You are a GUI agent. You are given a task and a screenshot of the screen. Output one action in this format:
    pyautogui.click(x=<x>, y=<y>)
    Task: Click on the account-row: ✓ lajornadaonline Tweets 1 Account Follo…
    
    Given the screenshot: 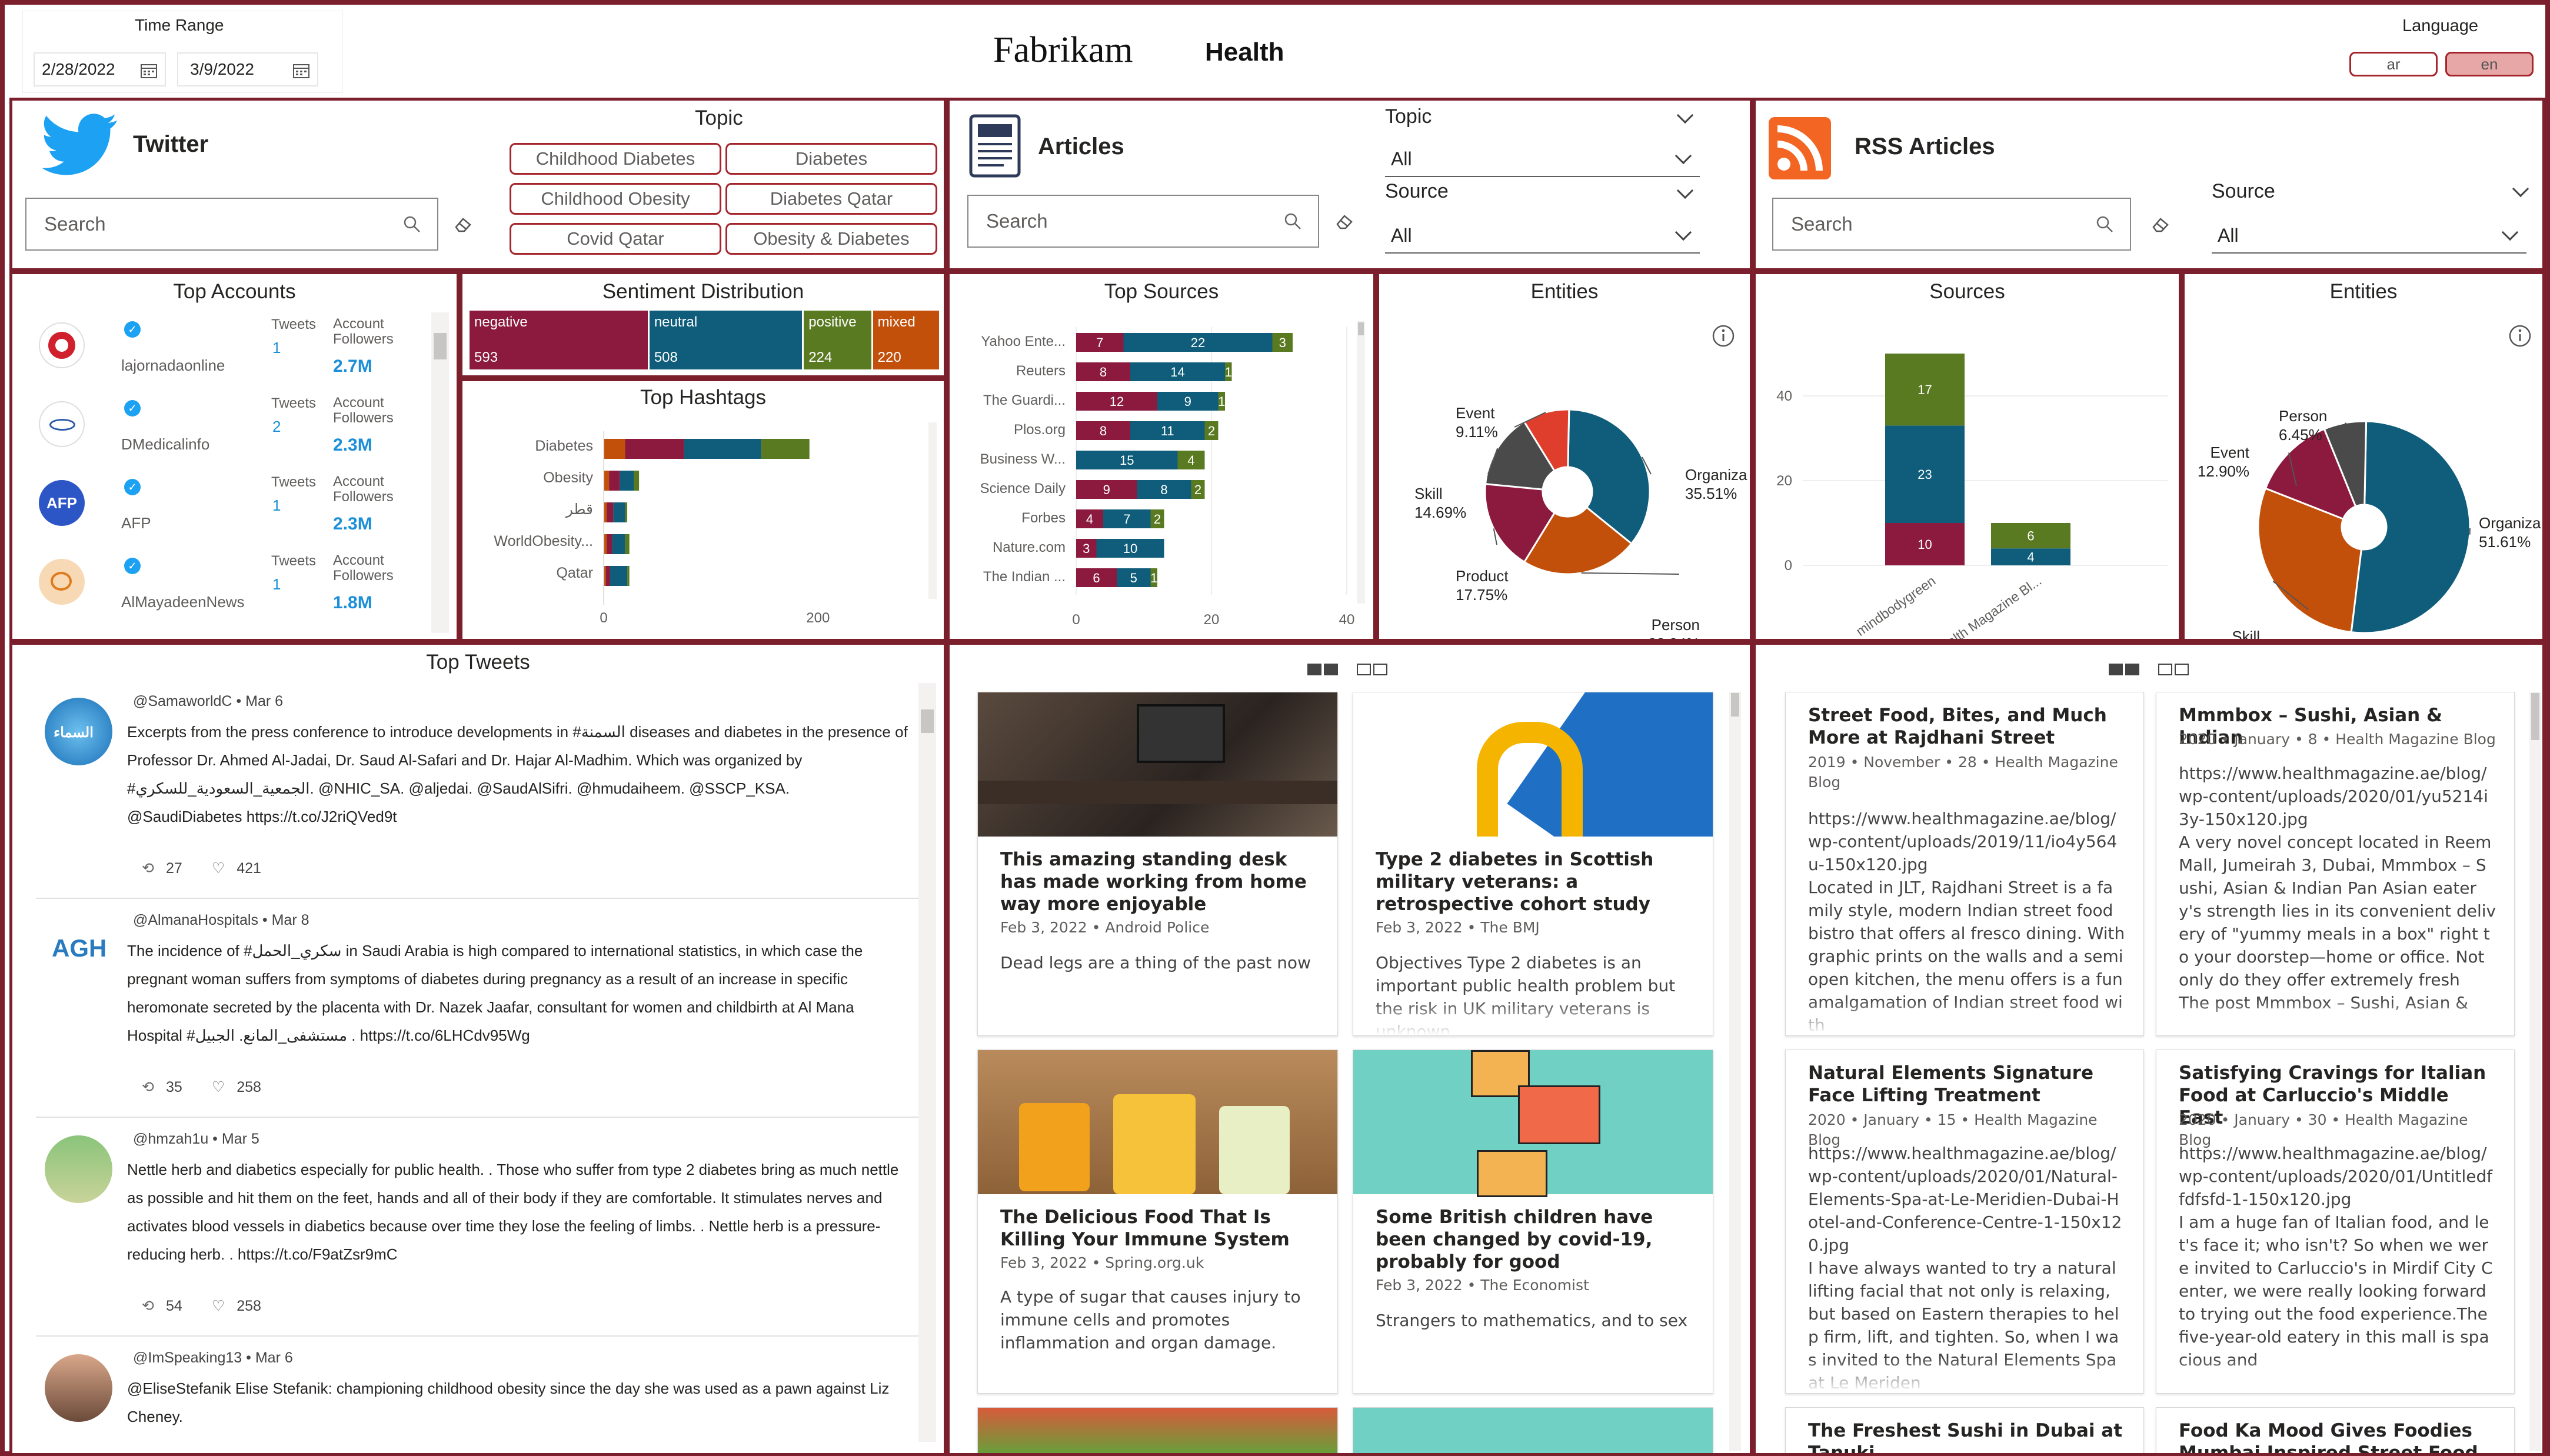 What is the action you would take?
    pyautogui.click(x=230, y=348)
    